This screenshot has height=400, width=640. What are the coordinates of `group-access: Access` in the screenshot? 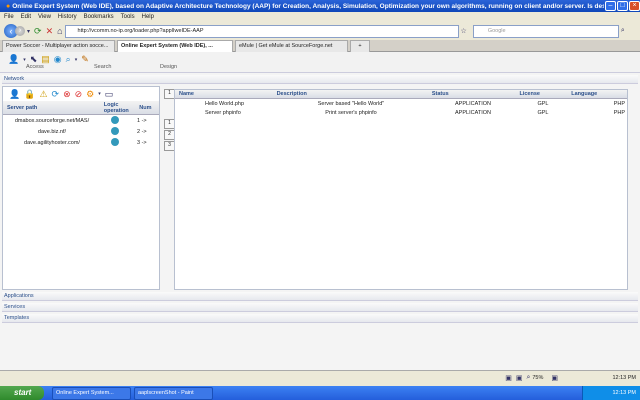 It's located at (35, 67).